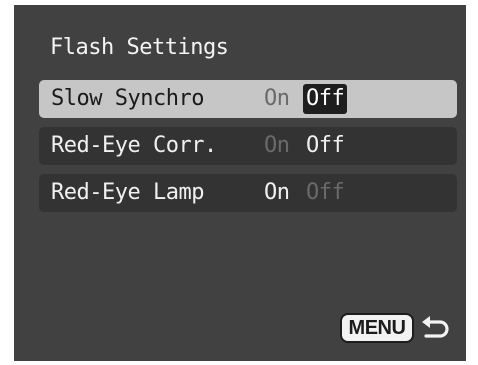  What do you see at coordinates (127, 98) in the screenshot?
I see `setting-label: Slow Synchro` at bounding box center [127, 98].